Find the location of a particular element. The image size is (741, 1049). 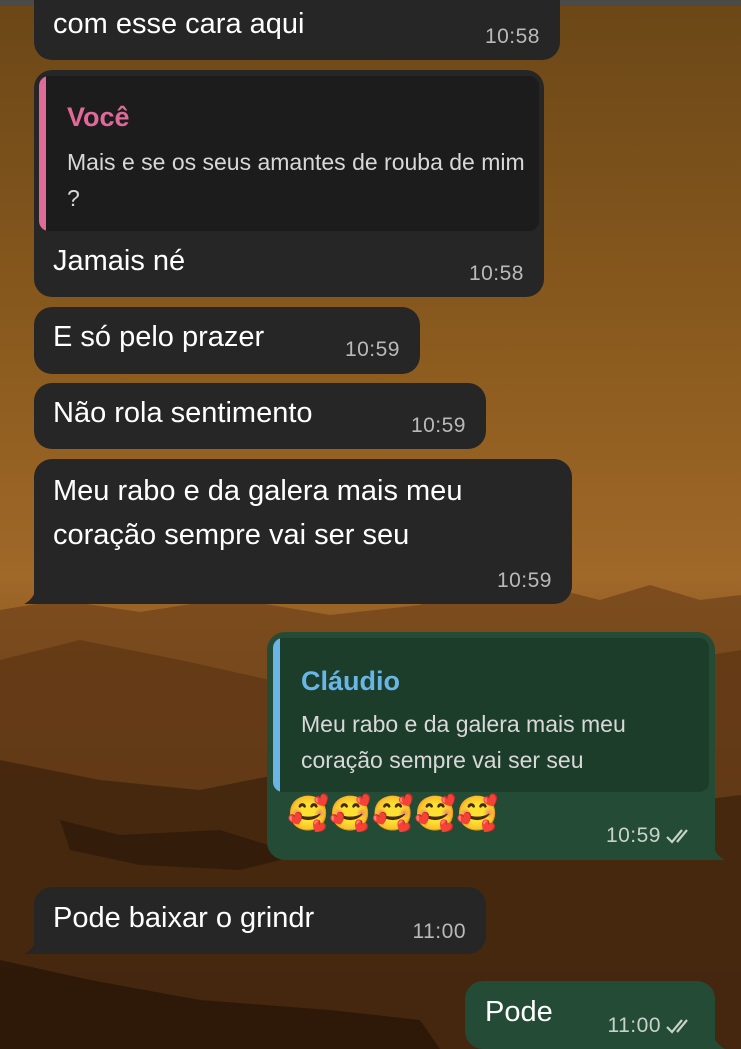

message-text: Pode baixar o grindr is located at coordinates (184, 918).